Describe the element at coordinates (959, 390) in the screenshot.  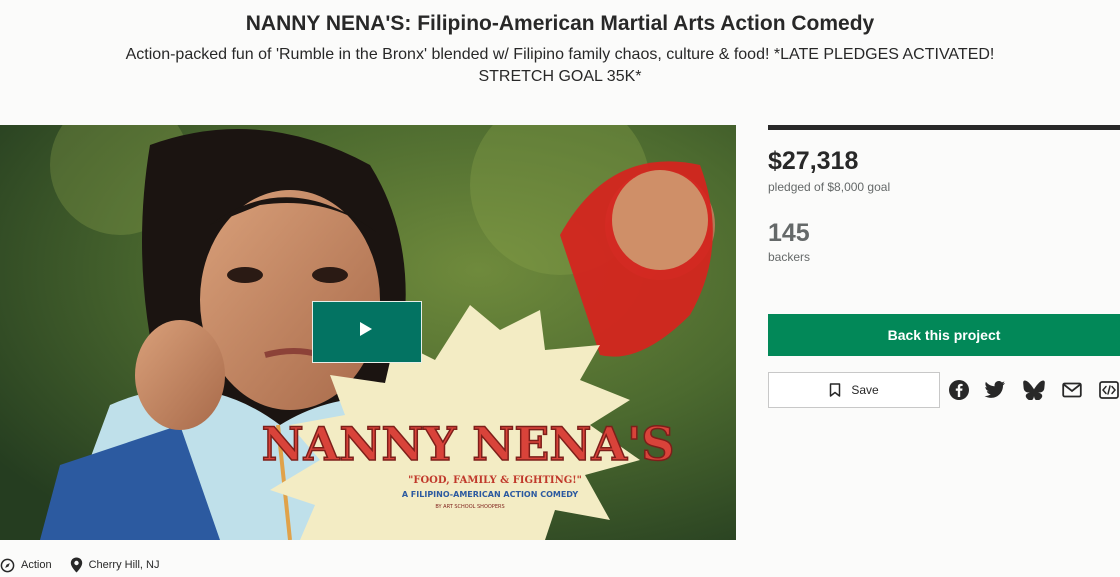
I see `facebook-icon` at that location.